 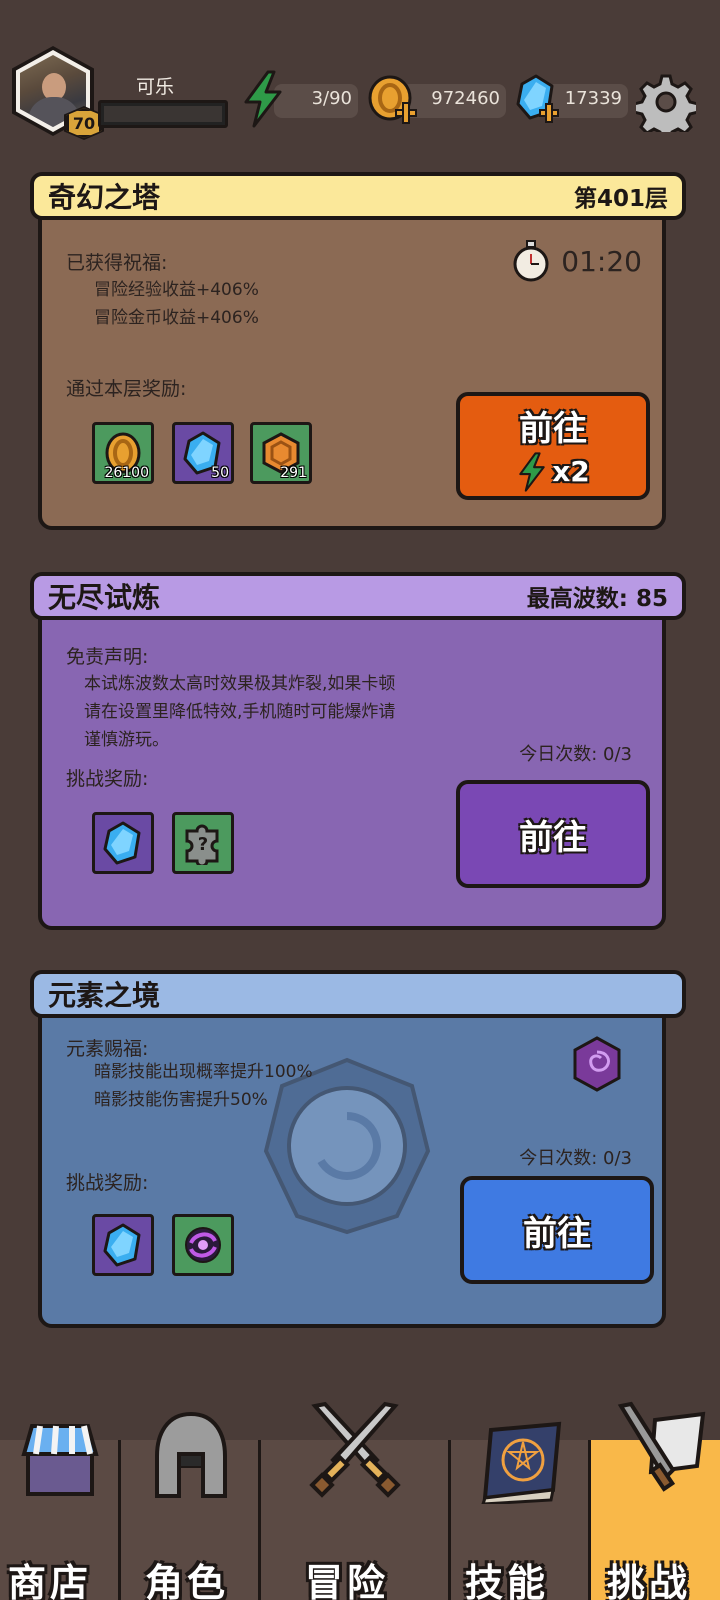 What do you see at coordinates (358, 196) in the screenshot?
I see `tower-header: 奇幻之塔 第401层` at bounding box center [358, 196].